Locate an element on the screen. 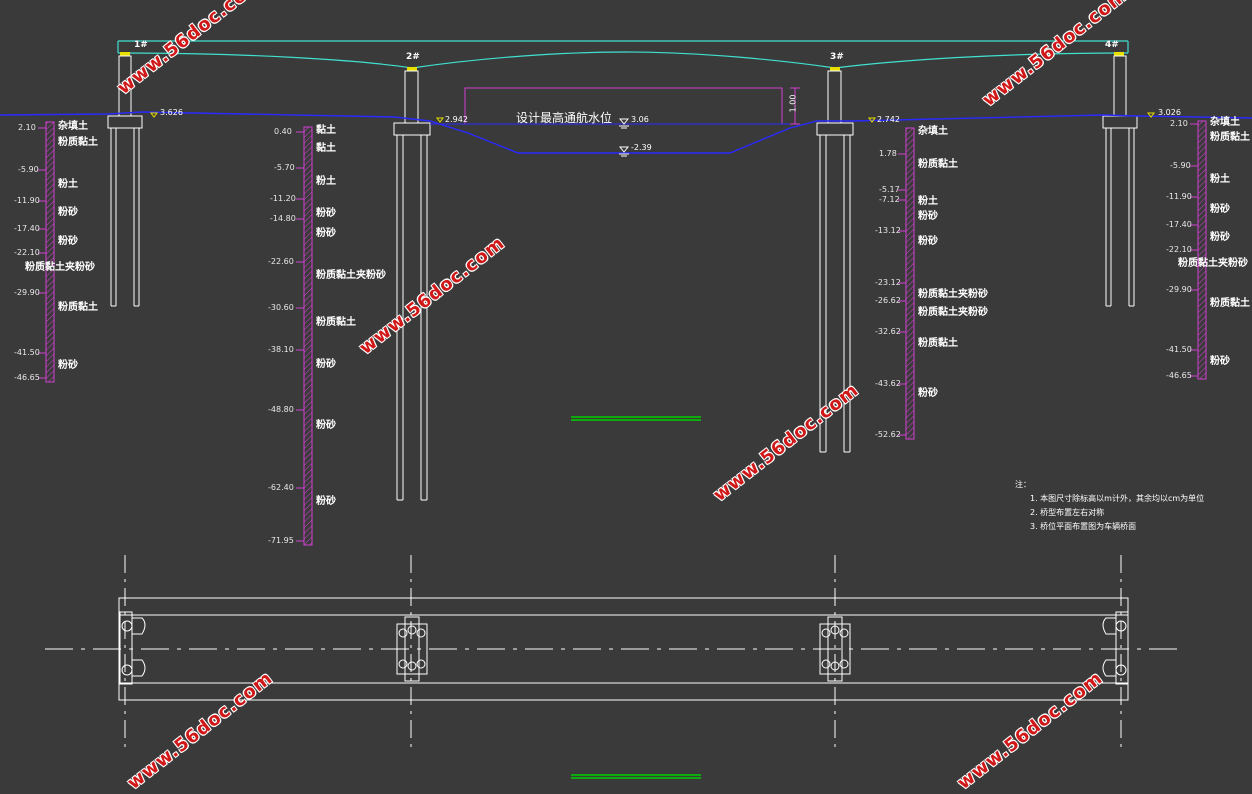 This screenshot has height=794, width=1252. box-height-label: 1.00 is located at coordinates (793, 103).